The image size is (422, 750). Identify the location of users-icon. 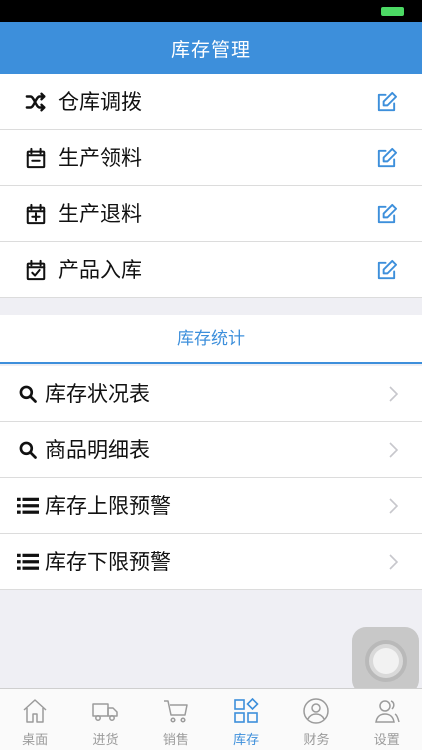
(387, 711).